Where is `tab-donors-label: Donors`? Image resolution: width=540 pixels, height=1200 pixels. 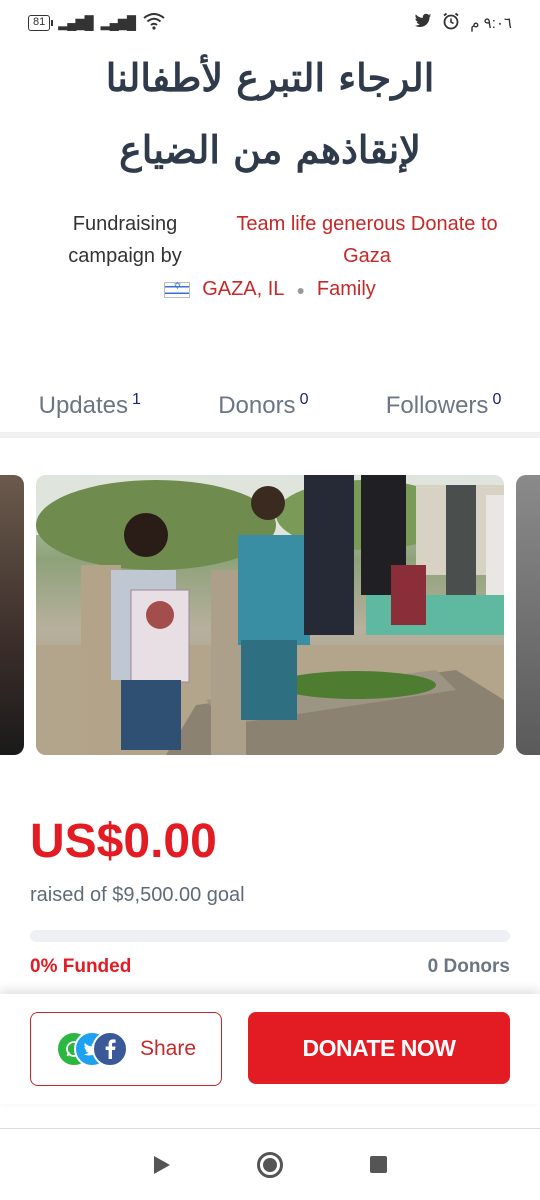
tab-donors-label: Donors is located at coordinates (257, 405).